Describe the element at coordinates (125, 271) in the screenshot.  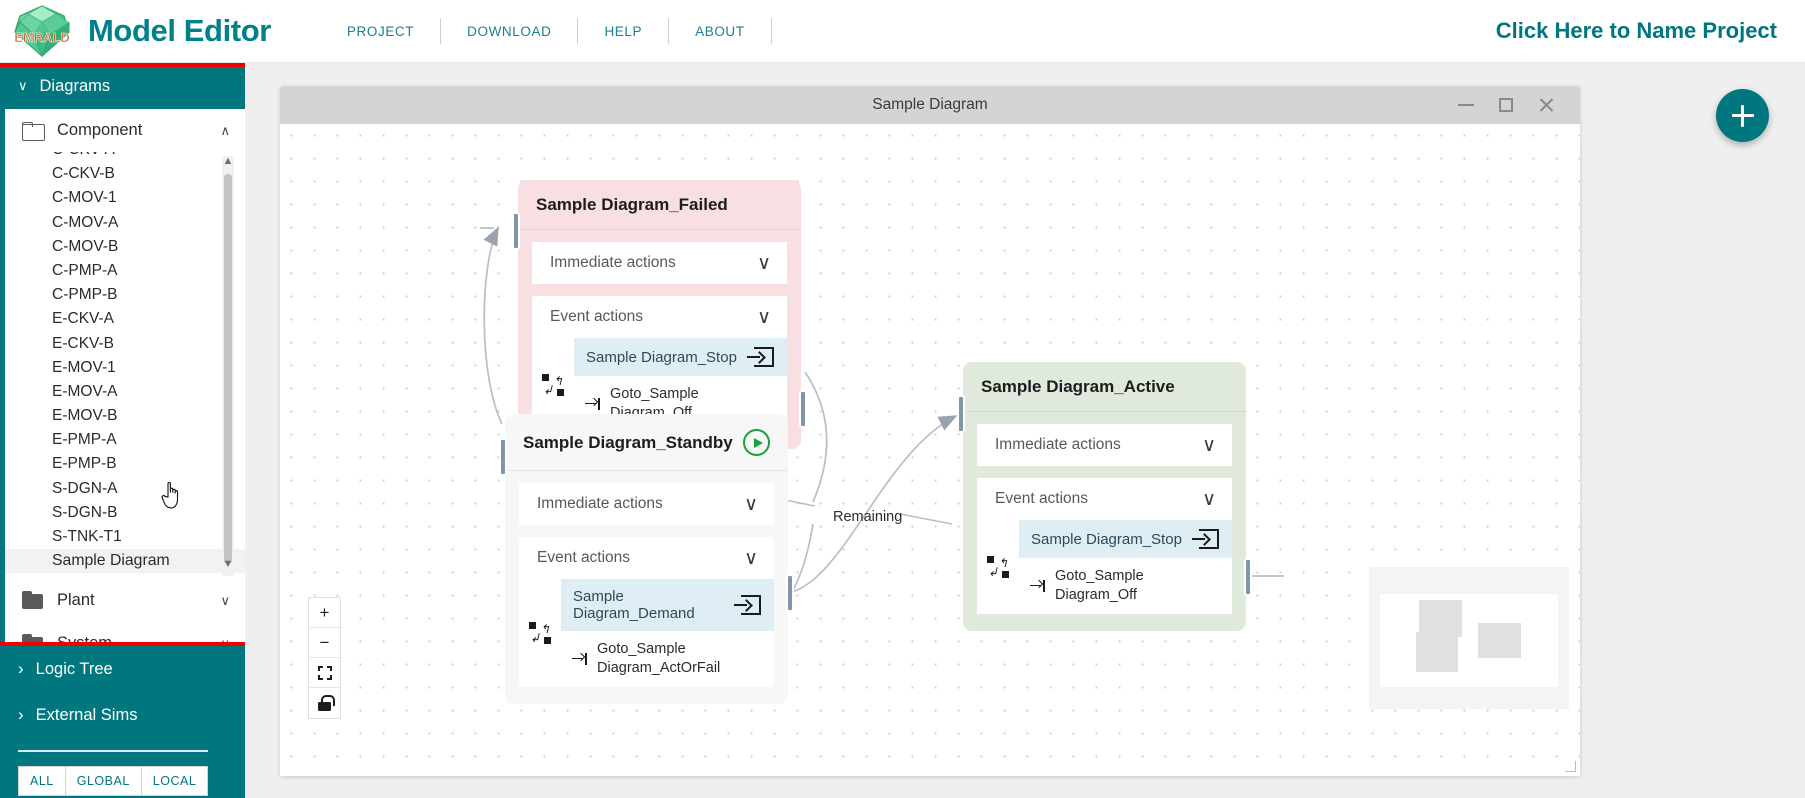
I see `list-item: C-PMP-A` at that location.